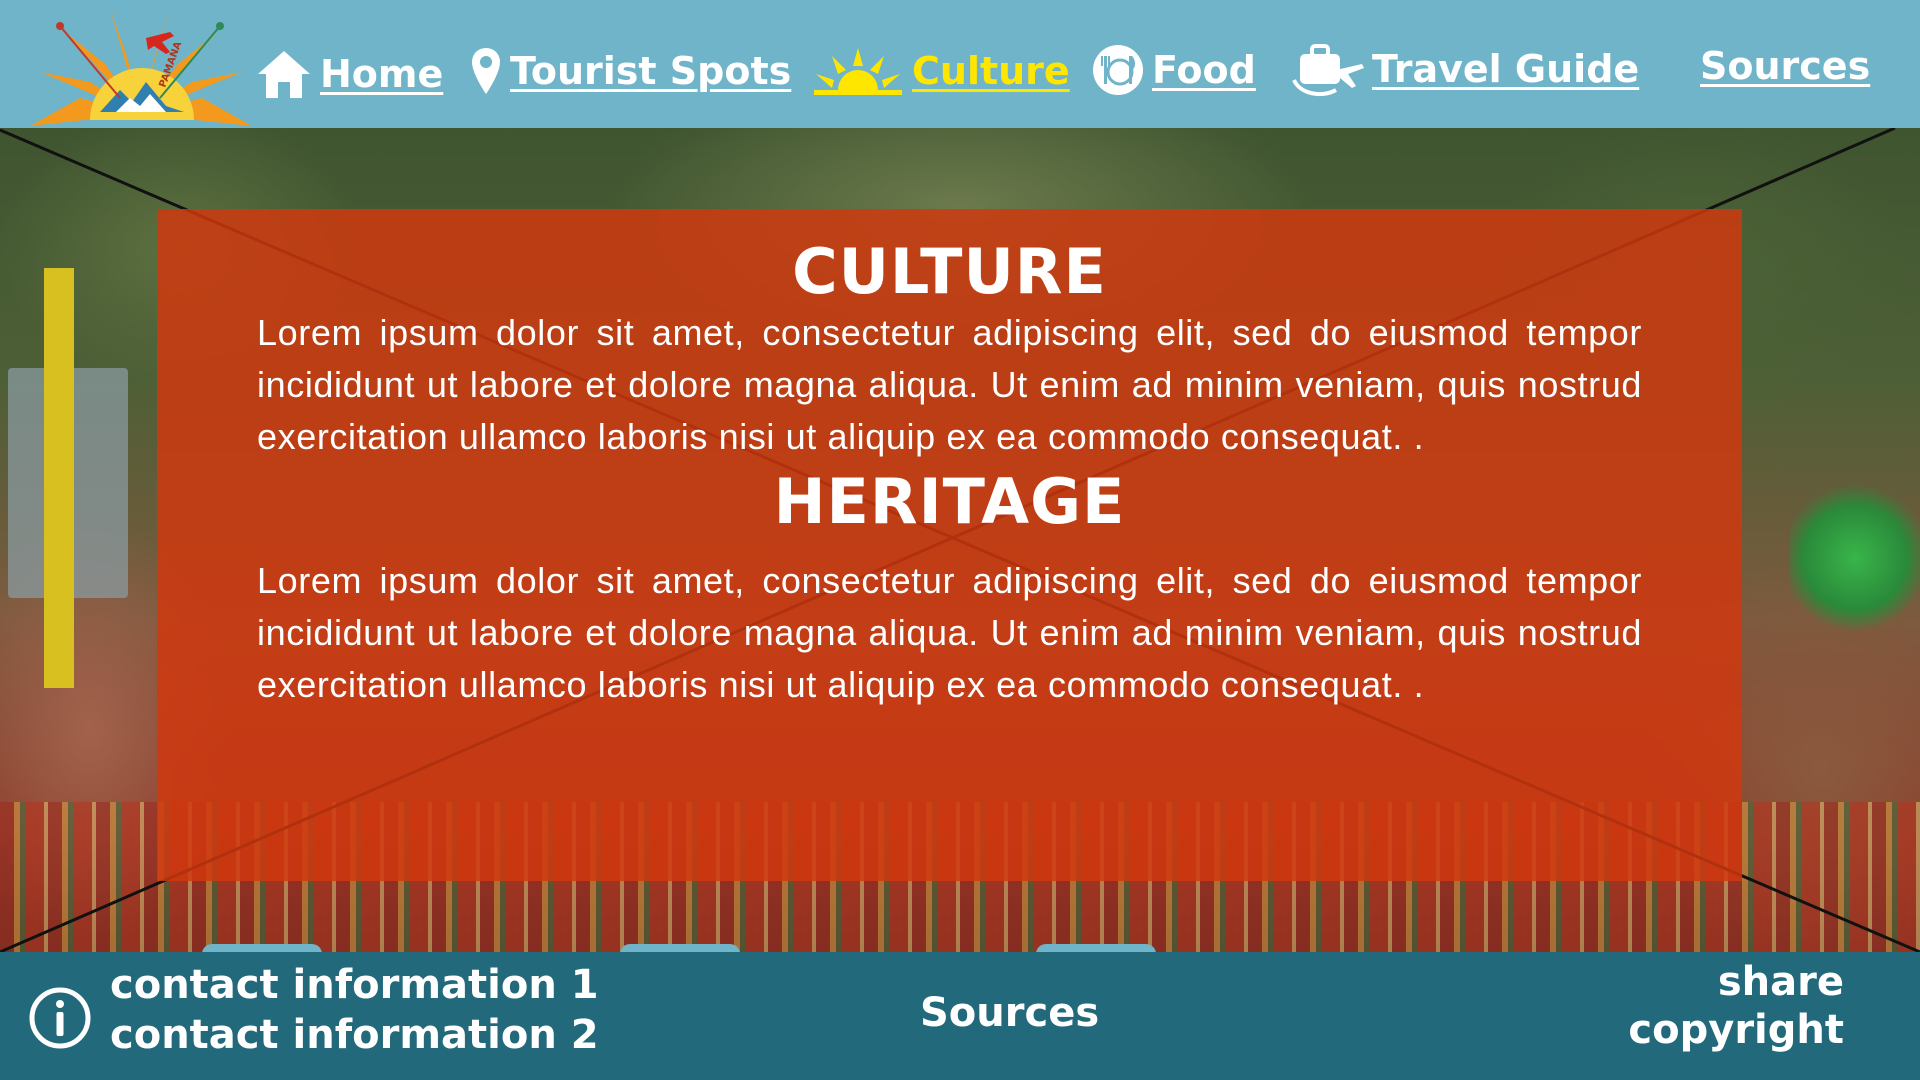 The width and height of the screenshot is (1920, 1080). I want to click on nav-home-label: Home, so click(382, 74).